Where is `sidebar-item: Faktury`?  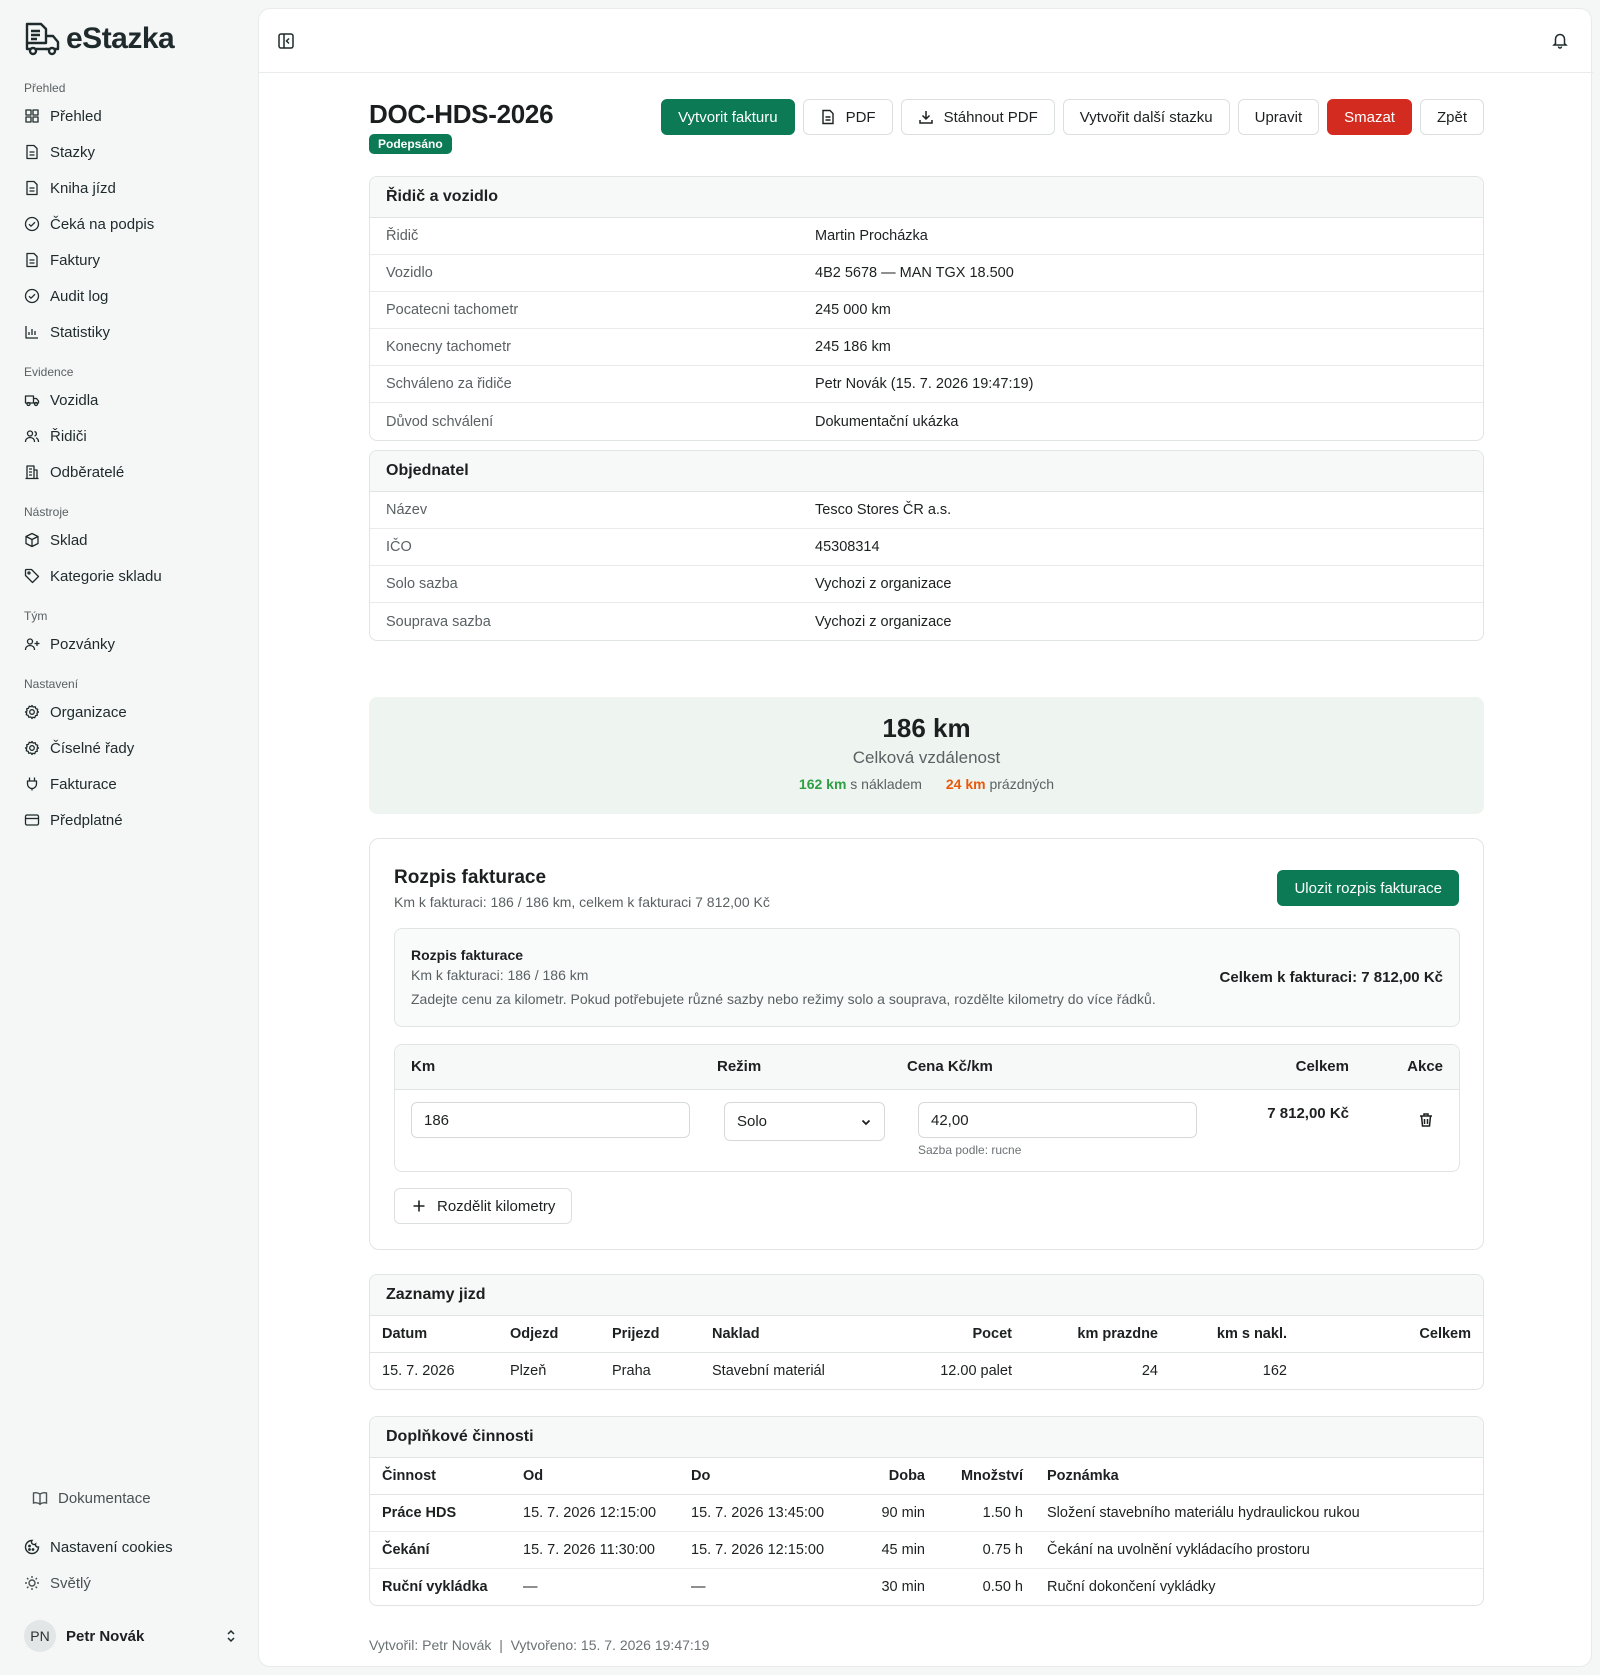 sidebar-item: Faktury is located at coordinates (129, 260).